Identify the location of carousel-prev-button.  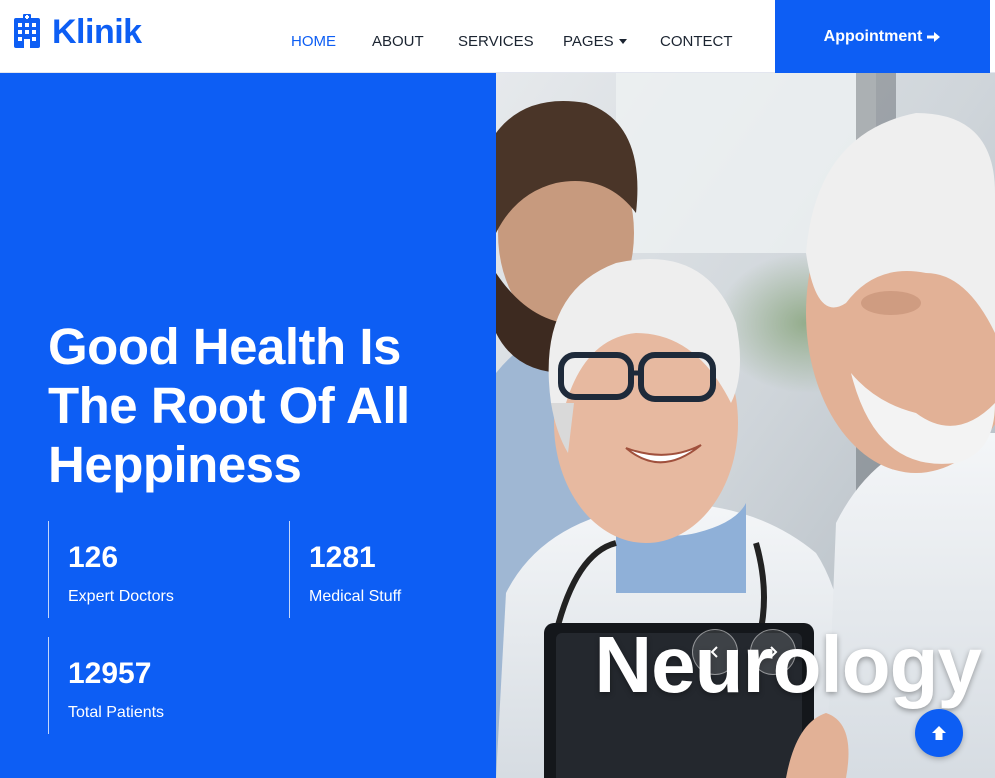
(715, 652).